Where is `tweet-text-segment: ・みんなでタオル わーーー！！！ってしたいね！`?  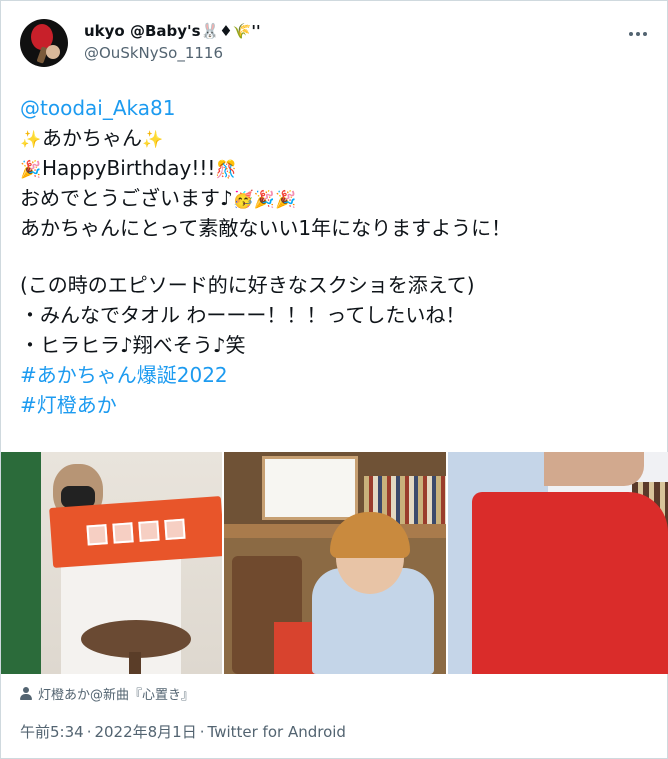 tweet-text-segment: ・みんなでタオル わーーー！！！ってしたいね！ is located at coordinates (243, 315).